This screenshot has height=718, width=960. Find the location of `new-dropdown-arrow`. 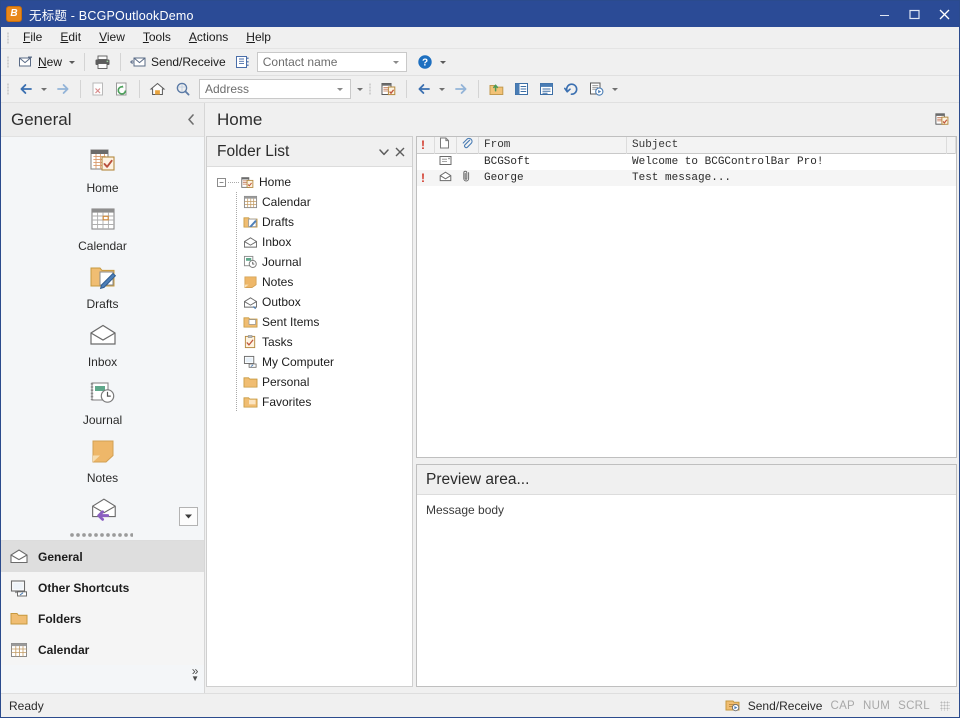

new-dropdown-arrow is located at coordinates (72, 62).